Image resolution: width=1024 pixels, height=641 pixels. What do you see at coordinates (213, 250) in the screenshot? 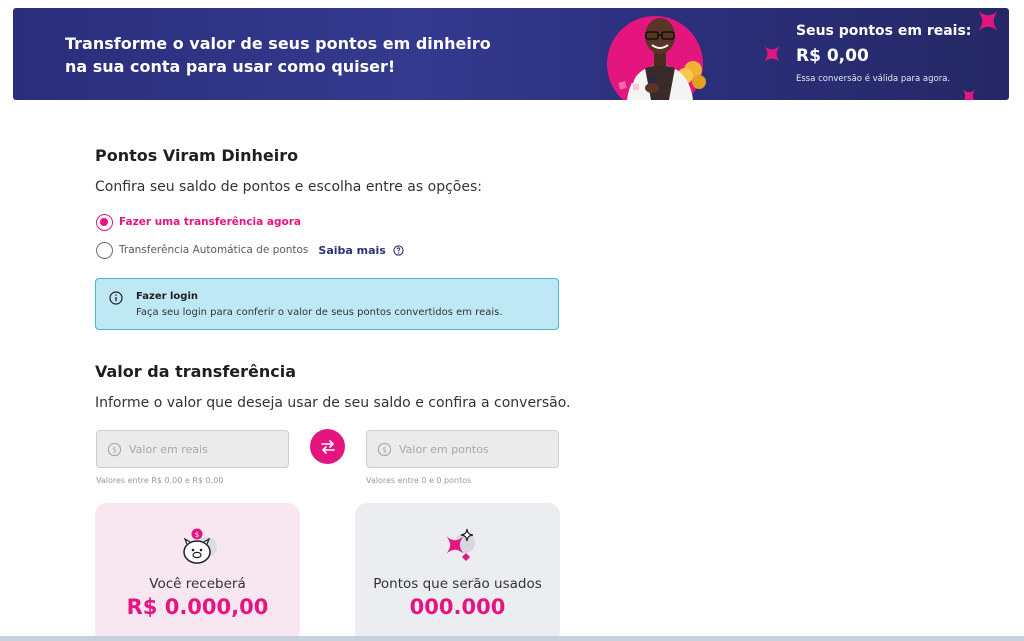
I see `radio-label-auto-transfer: Transferência Automática de pontos` at bounding box center [213, 250].